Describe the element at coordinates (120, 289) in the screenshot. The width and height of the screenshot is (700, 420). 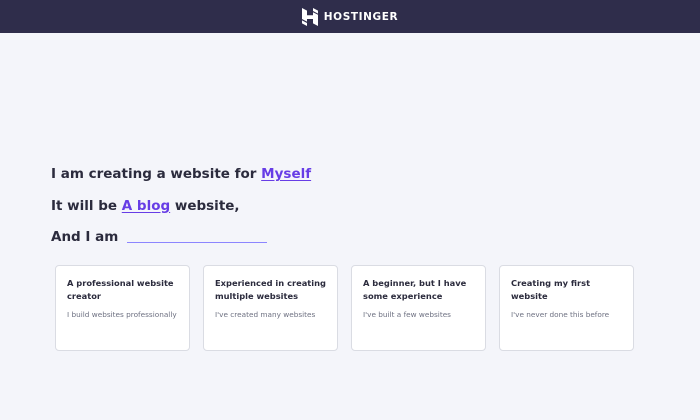
I see `option-title: A professional website creator` at that location.